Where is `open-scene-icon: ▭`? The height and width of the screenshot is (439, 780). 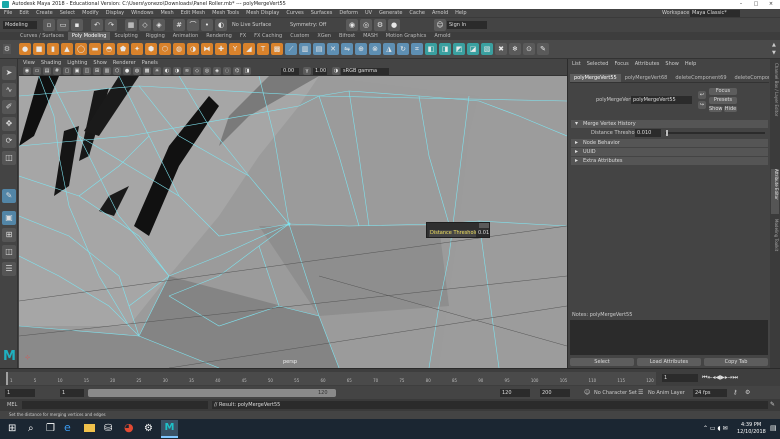 open-scene-icon: ▭ is located at coordinates (63, 25).